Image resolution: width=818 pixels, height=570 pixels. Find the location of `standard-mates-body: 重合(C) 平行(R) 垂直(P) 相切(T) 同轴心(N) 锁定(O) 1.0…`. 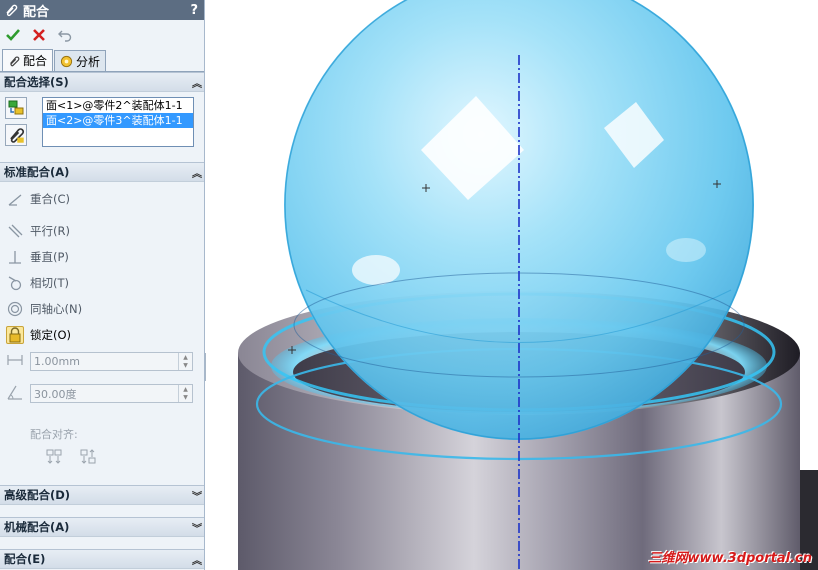

standard-mates-body: 重合(C) 平行(R) 垂直(P) 相切(T) 同轴心(N) 锁定(O) 1.0… is located at coordinates (102, 327).